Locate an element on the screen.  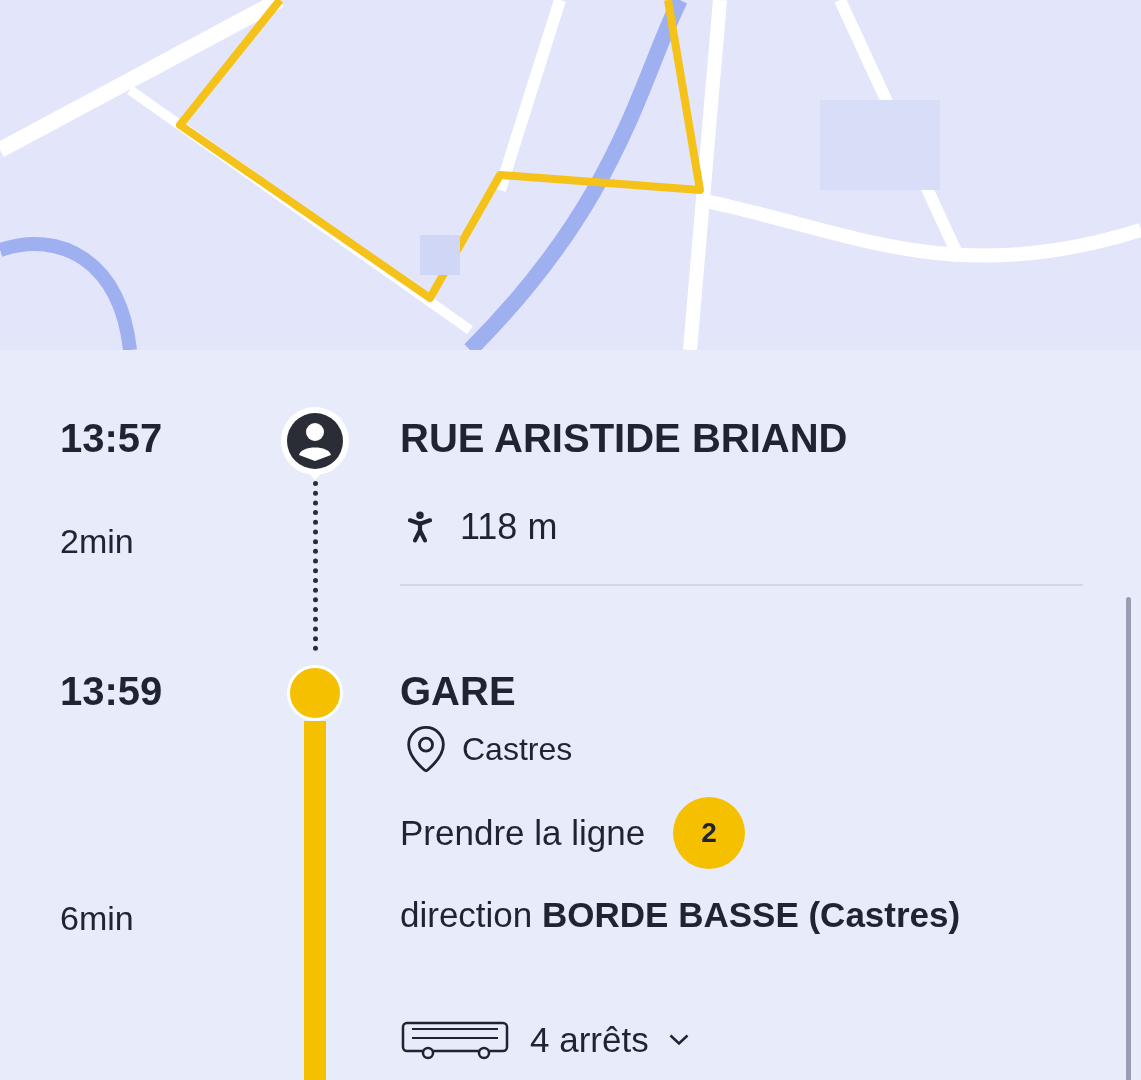
stop-marker is located at coordinates (315, 693).